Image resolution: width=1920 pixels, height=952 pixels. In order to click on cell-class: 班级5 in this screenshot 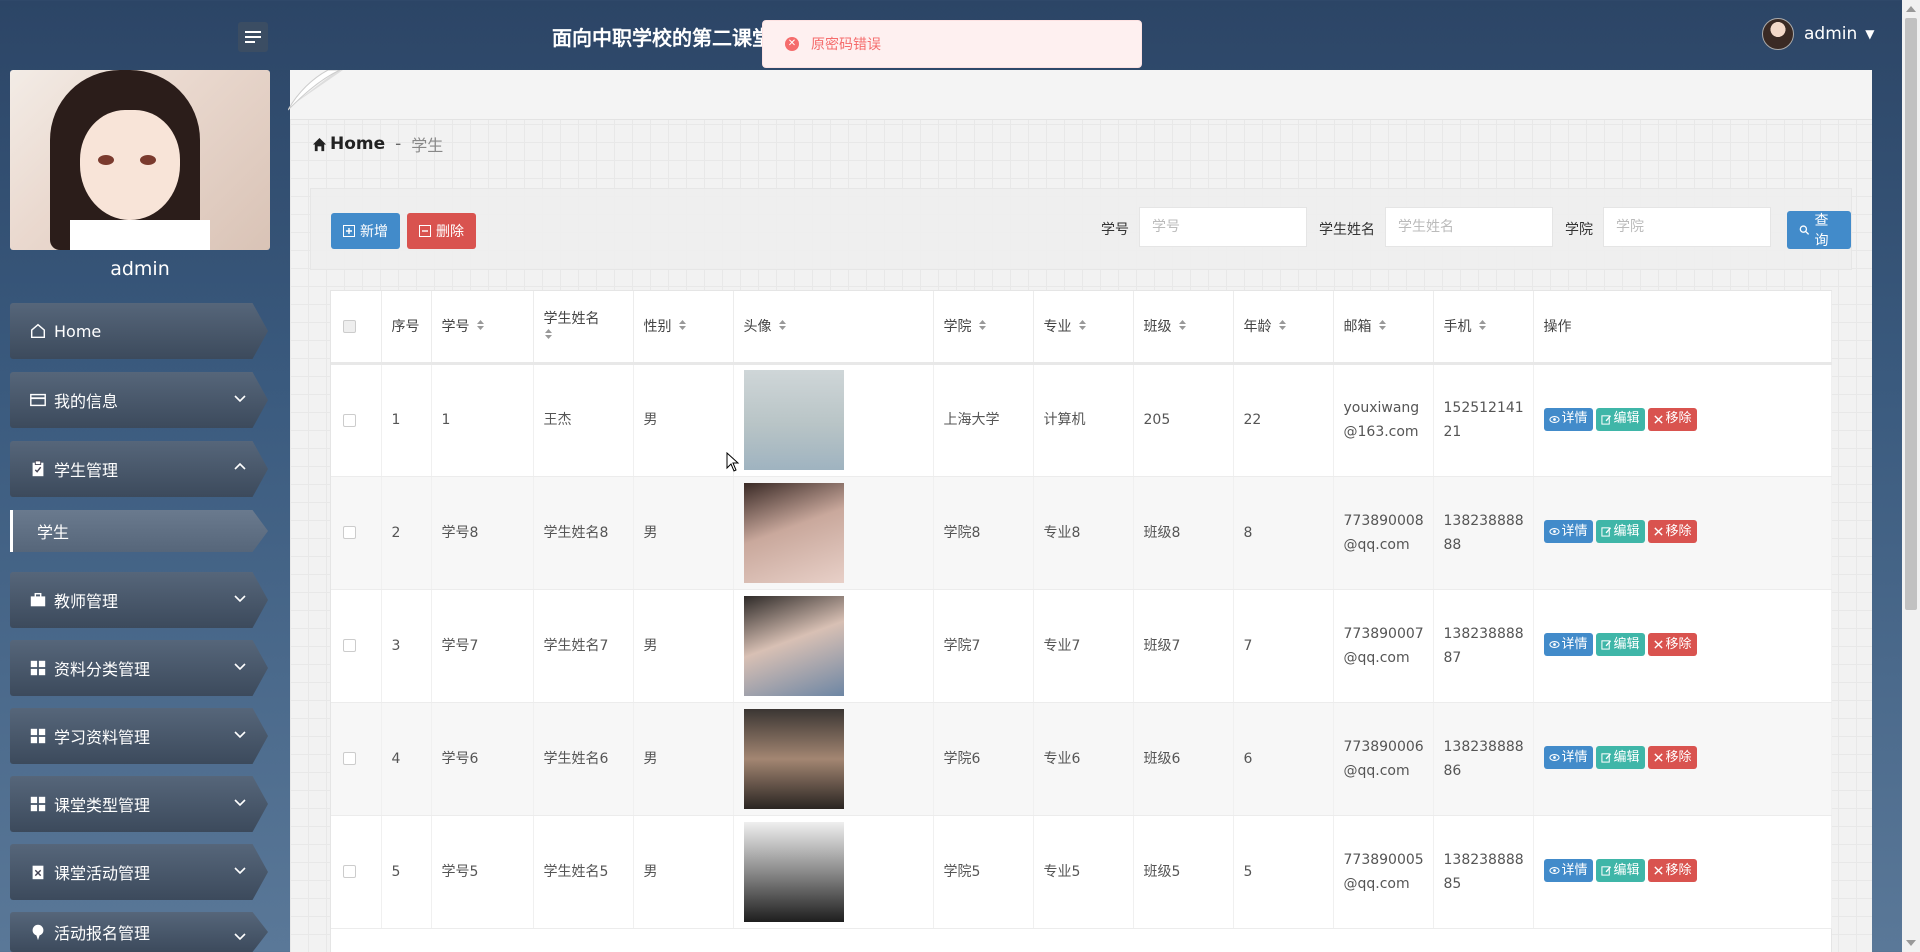, I will do `click(1183, 872)`.